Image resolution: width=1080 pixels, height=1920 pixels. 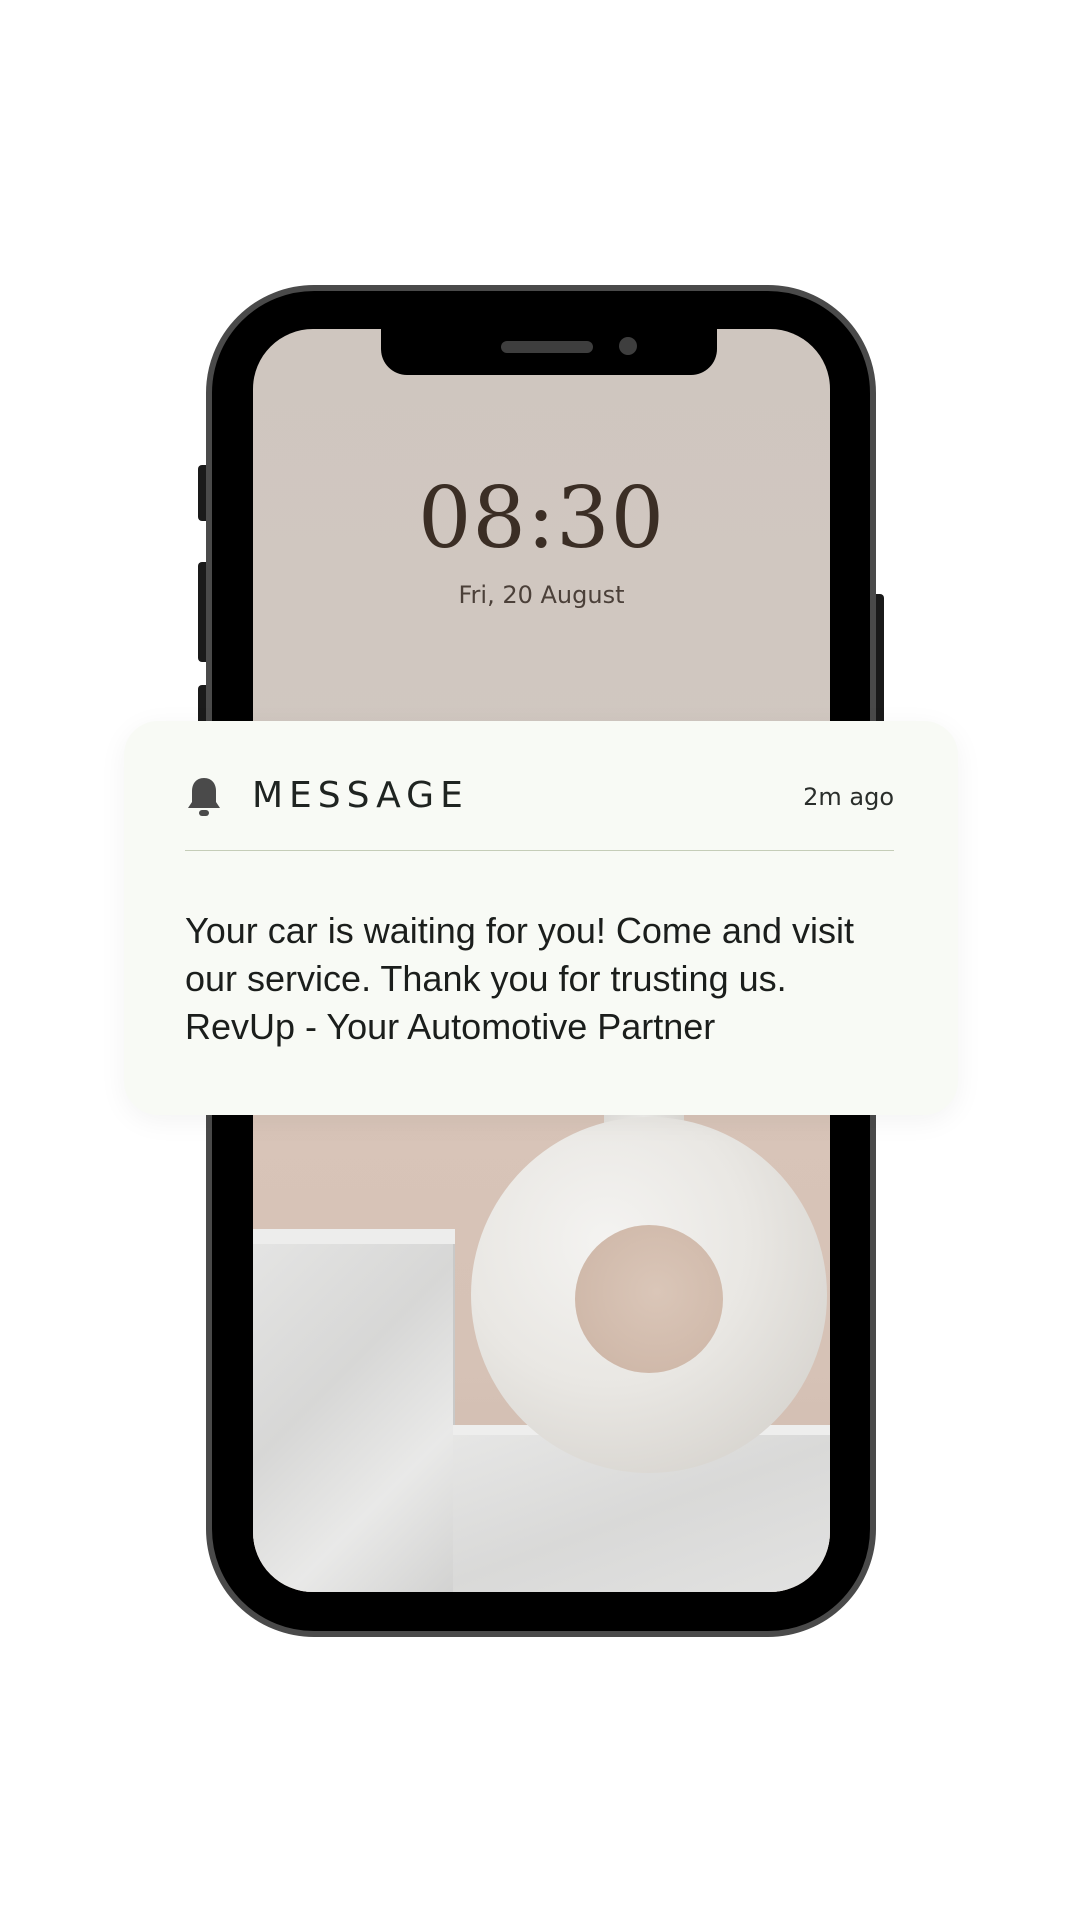 What do you see at coordinates (354, 1418) in the screenshot?
I see `marble-block-left` at bounding box center [354, 1418].